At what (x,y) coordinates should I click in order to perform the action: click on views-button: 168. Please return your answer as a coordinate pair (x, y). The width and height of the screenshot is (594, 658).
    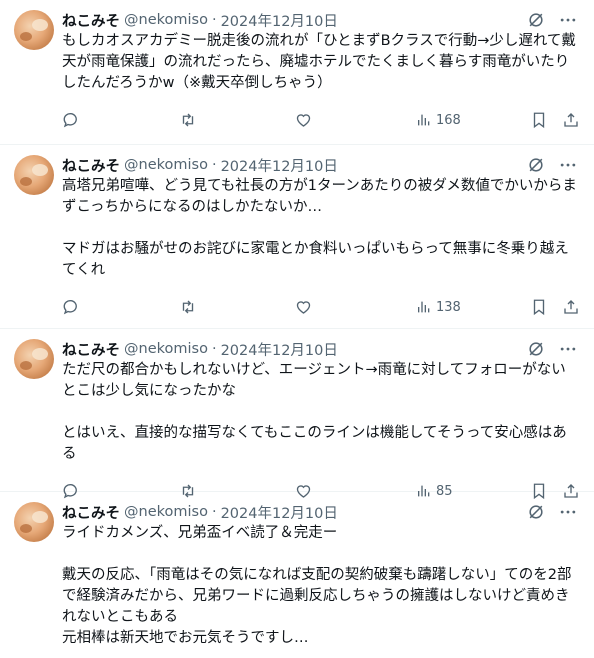
    Looking at the image, I should click on (436, 120).